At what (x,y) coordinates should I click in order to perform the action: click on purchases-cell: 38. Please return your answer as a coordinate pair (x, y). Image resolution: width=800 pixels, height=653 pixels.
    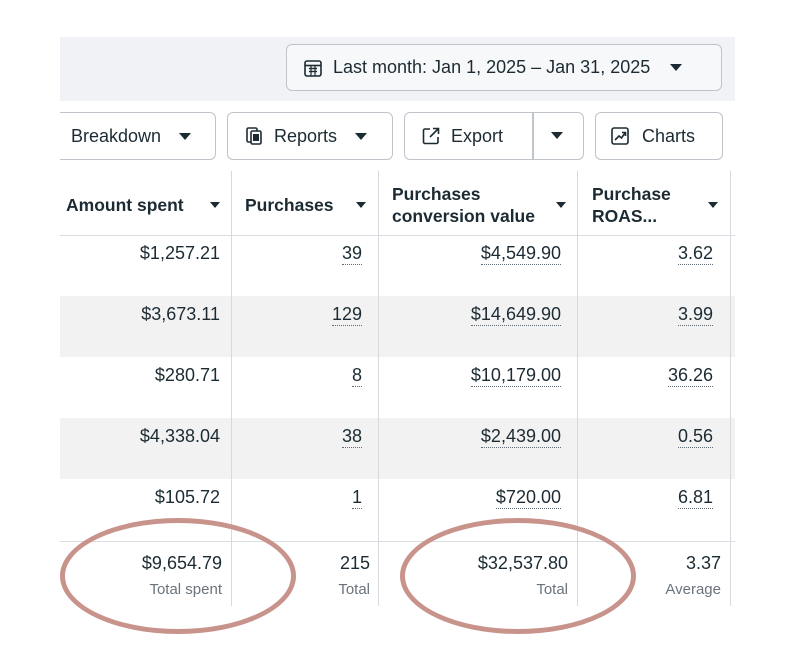
    Looking at the image, I should click on (297, 448).